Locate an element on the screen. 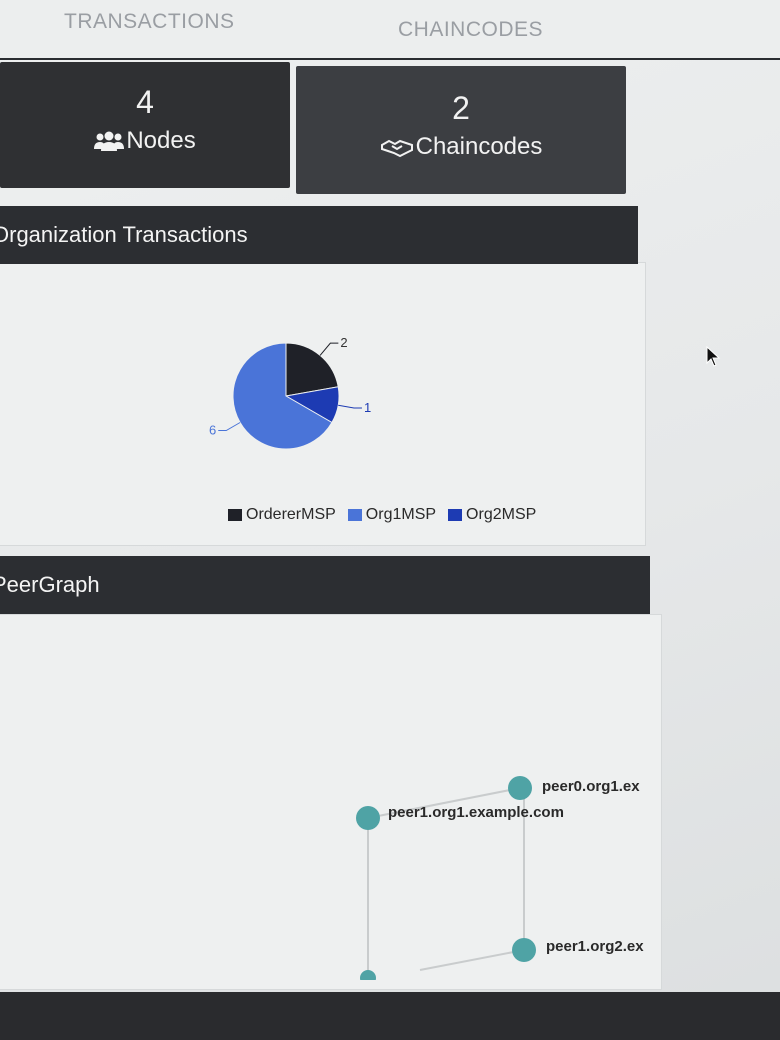 Image resolution: width=780 pixels, height=1040 pixels. chaincodes-count: 2 is located at coordinates (461, 108).